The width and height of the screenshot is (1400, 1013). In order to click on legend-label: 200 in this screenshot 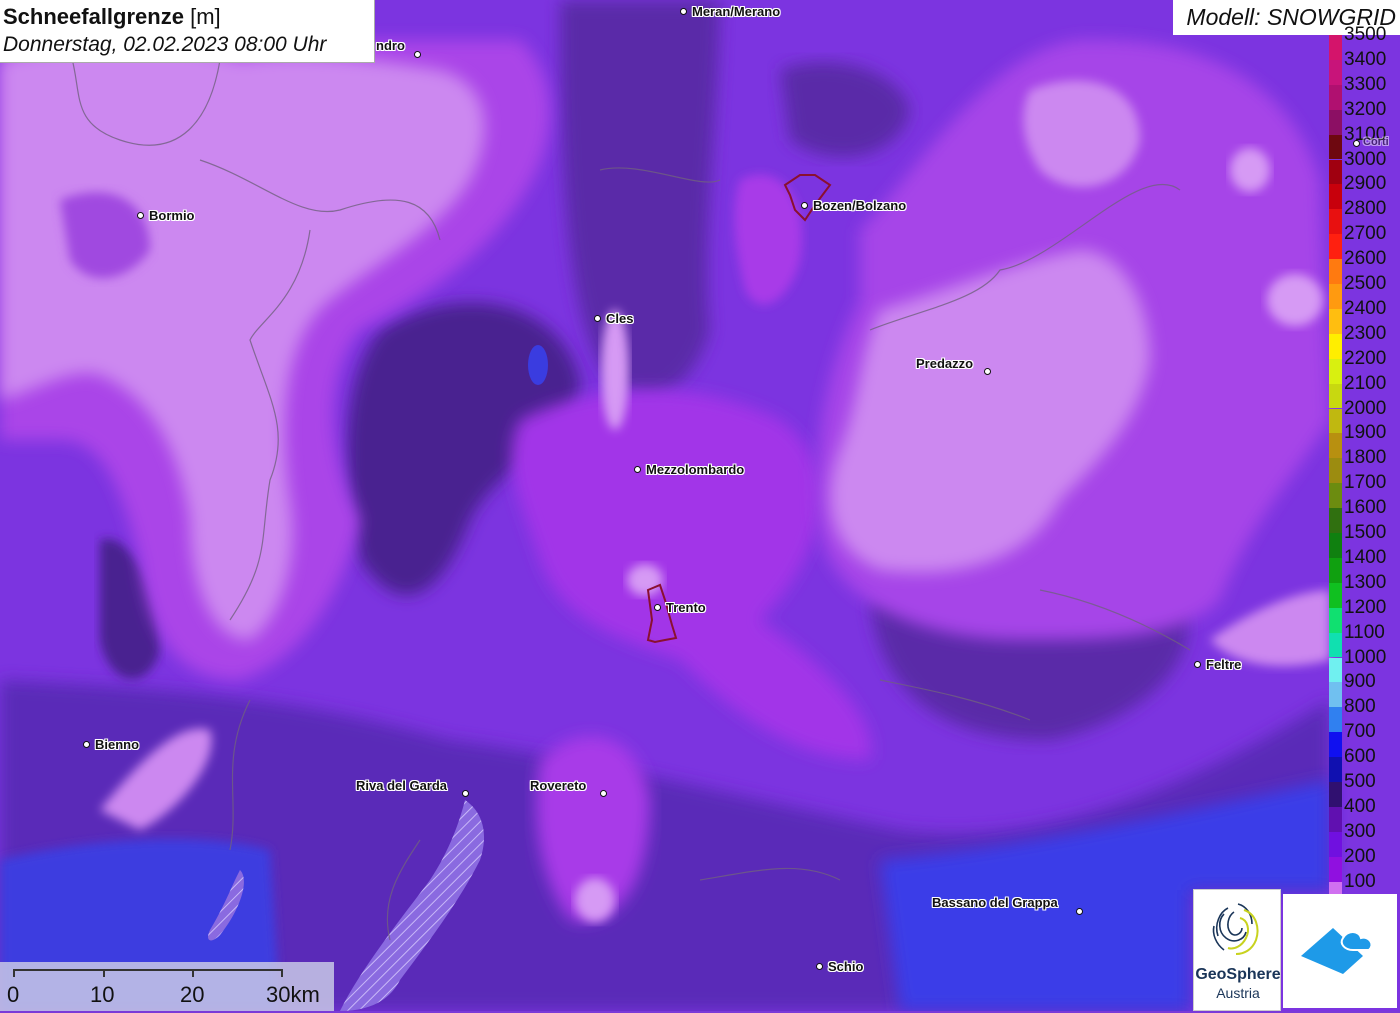, I will do `click(1360, 856)`.